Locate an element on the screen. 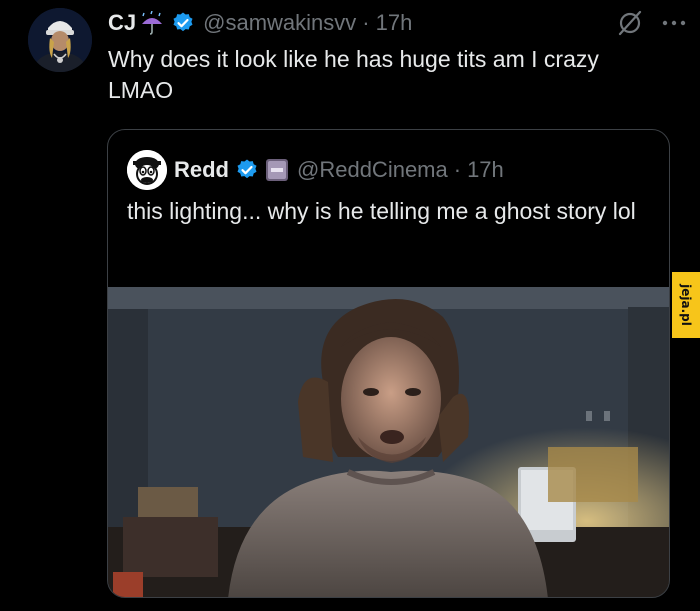  watermark: jeja.pl is located at coordinates (686, 305).